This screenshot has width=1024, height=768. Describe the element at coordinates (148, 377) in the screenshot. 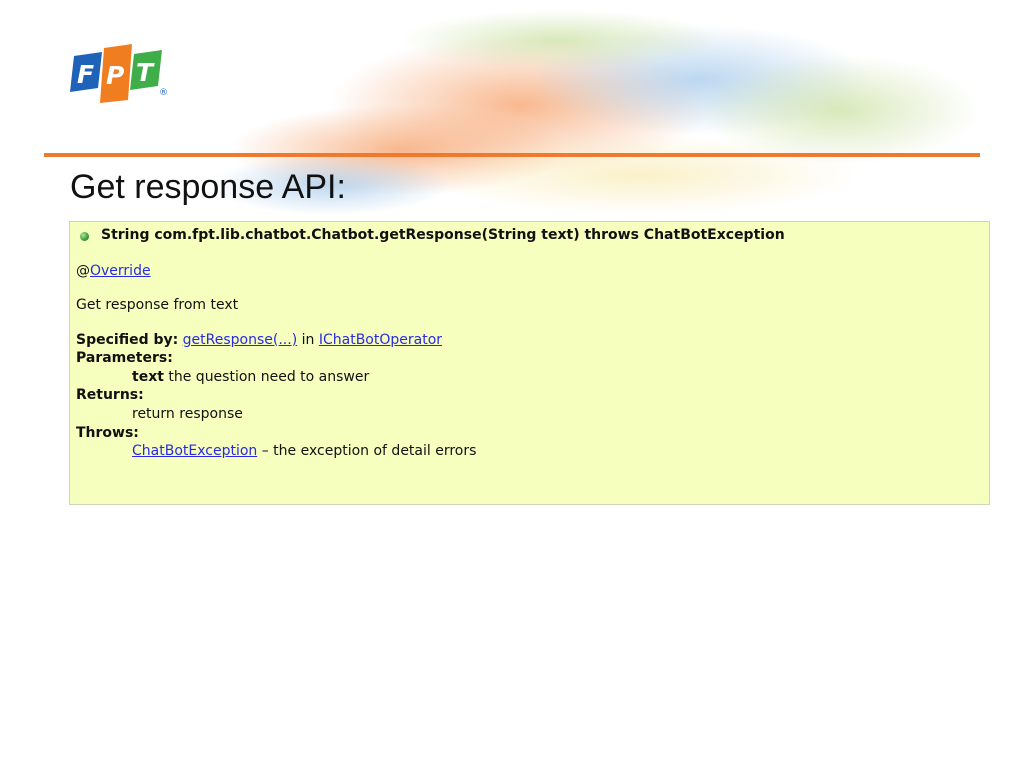

I see `parameter-name: text` at that location.